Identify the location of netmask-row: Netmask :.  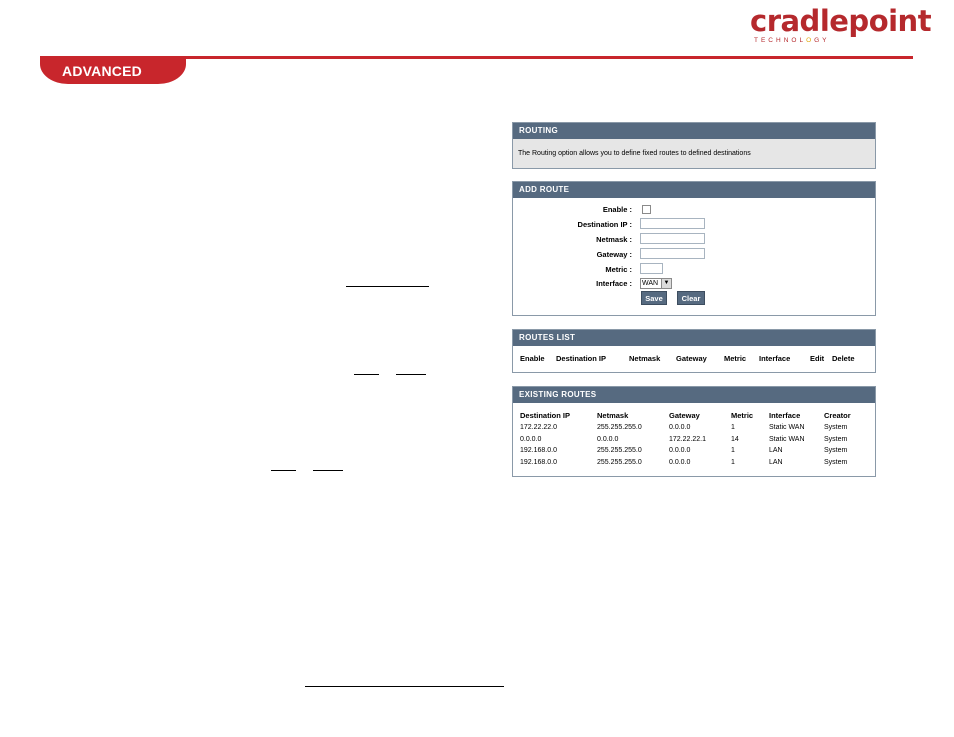
(693, 240).